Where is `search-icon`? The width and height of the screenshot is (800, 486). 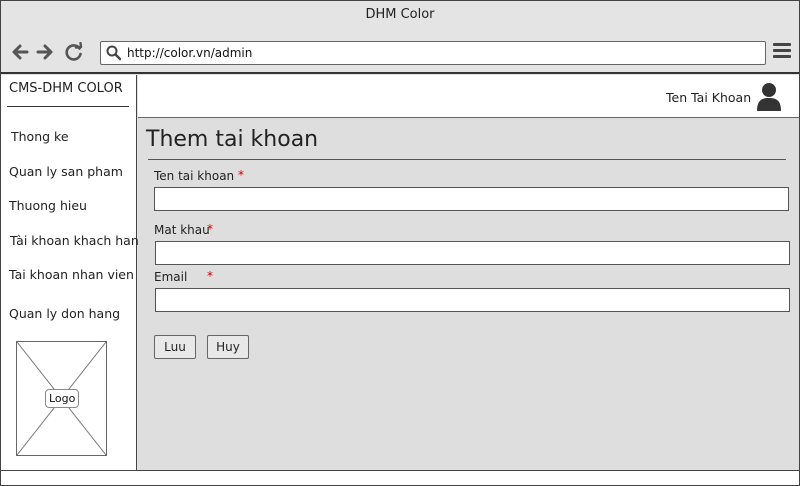
search-icon is located at coordinates (114, 53).